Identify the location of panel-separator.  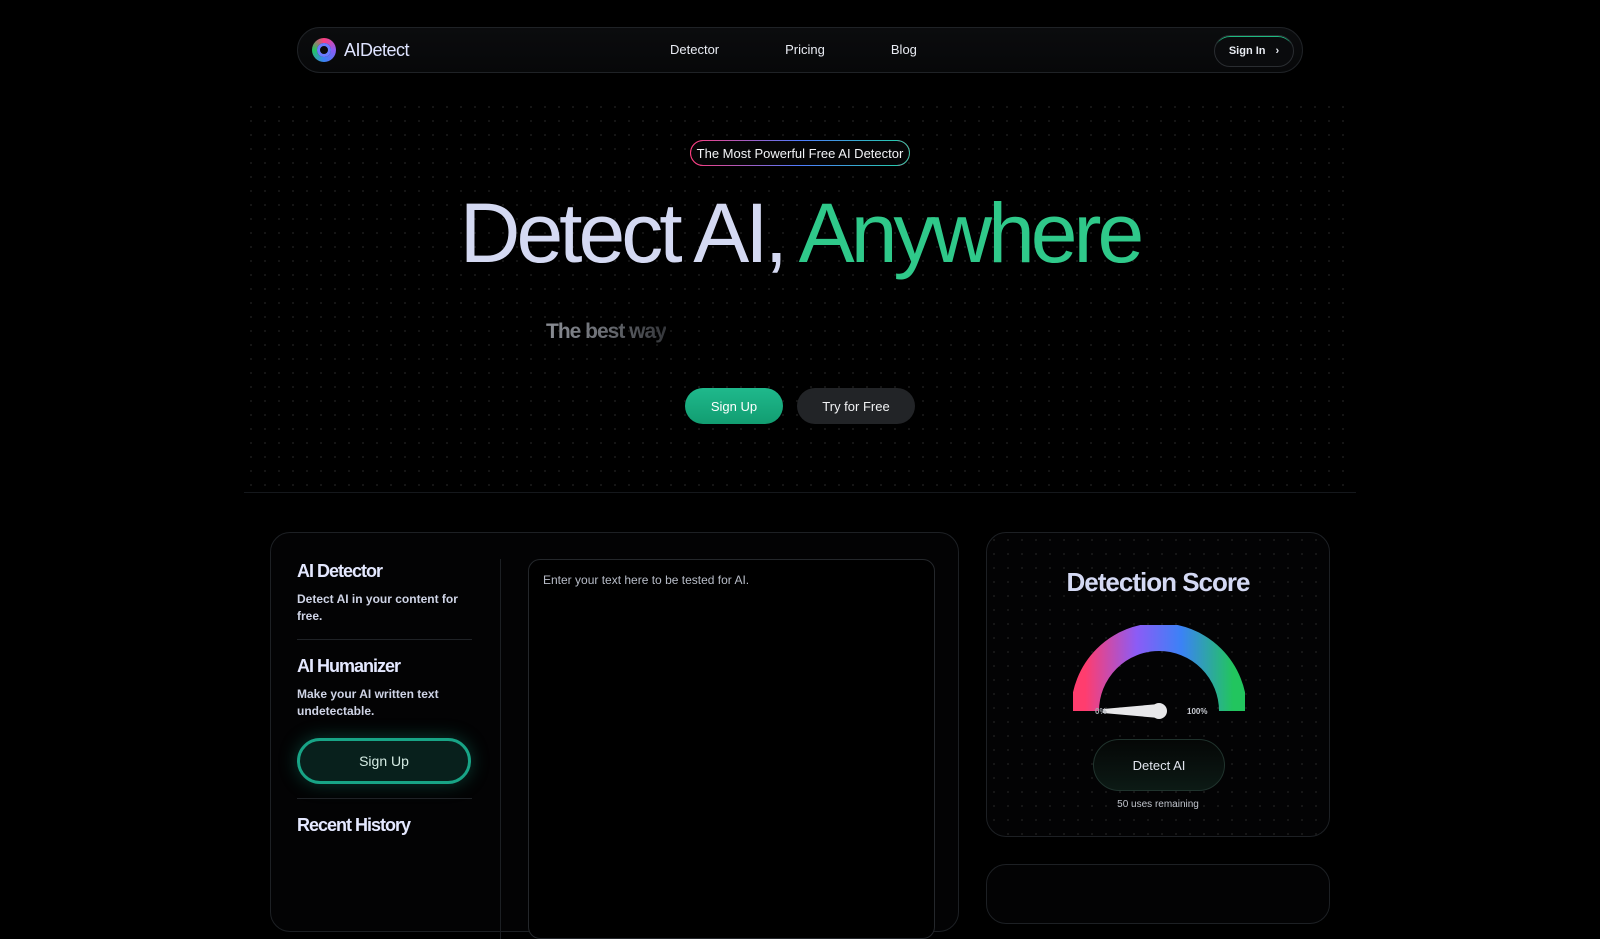
(500, 749).